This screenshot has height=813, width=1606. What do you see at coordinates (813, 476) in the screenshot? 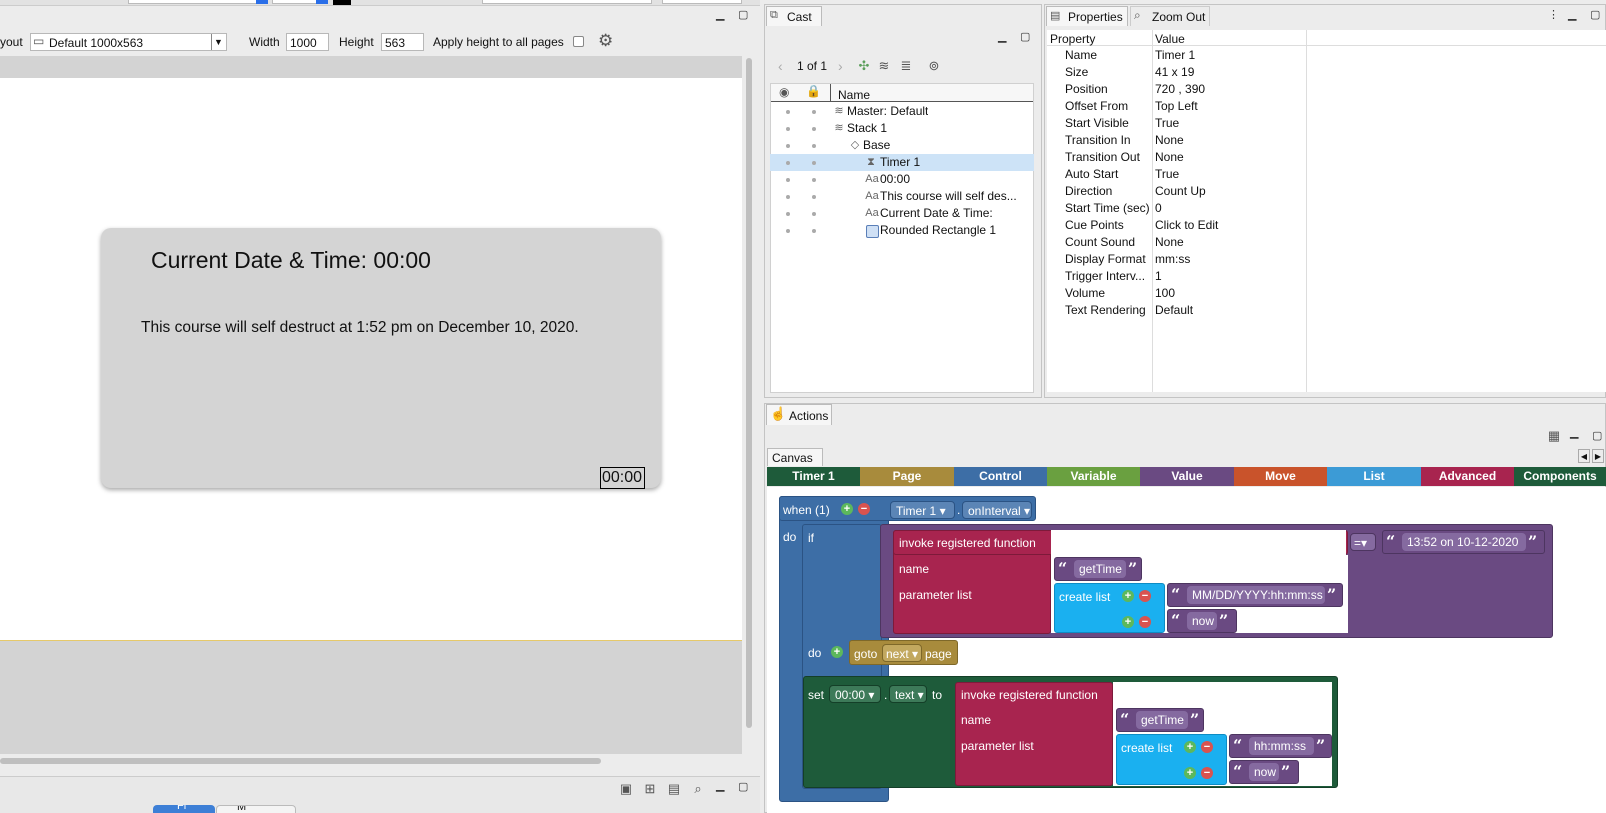
I see `category-timer: Timer 1` at bounding box center [813, 476].